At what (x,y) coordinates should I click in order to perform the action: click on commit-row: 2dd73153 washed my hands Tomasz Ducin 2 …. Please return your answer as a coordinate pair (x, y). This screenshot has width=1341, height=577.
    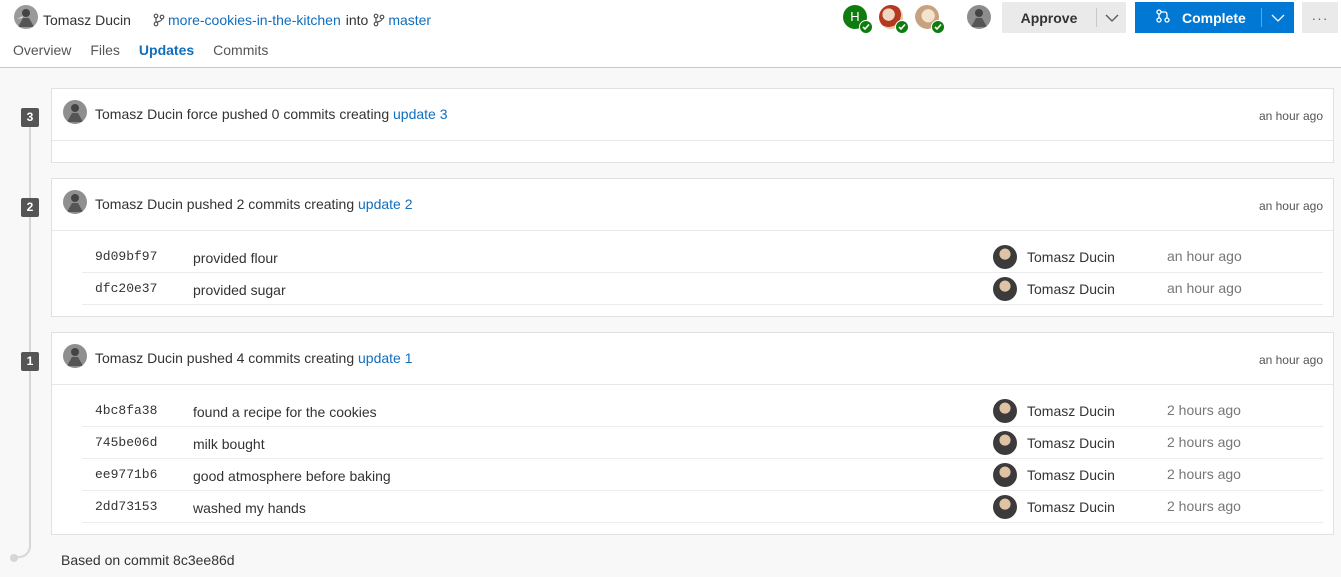
    Looking at the image, I should click on (702, 507).